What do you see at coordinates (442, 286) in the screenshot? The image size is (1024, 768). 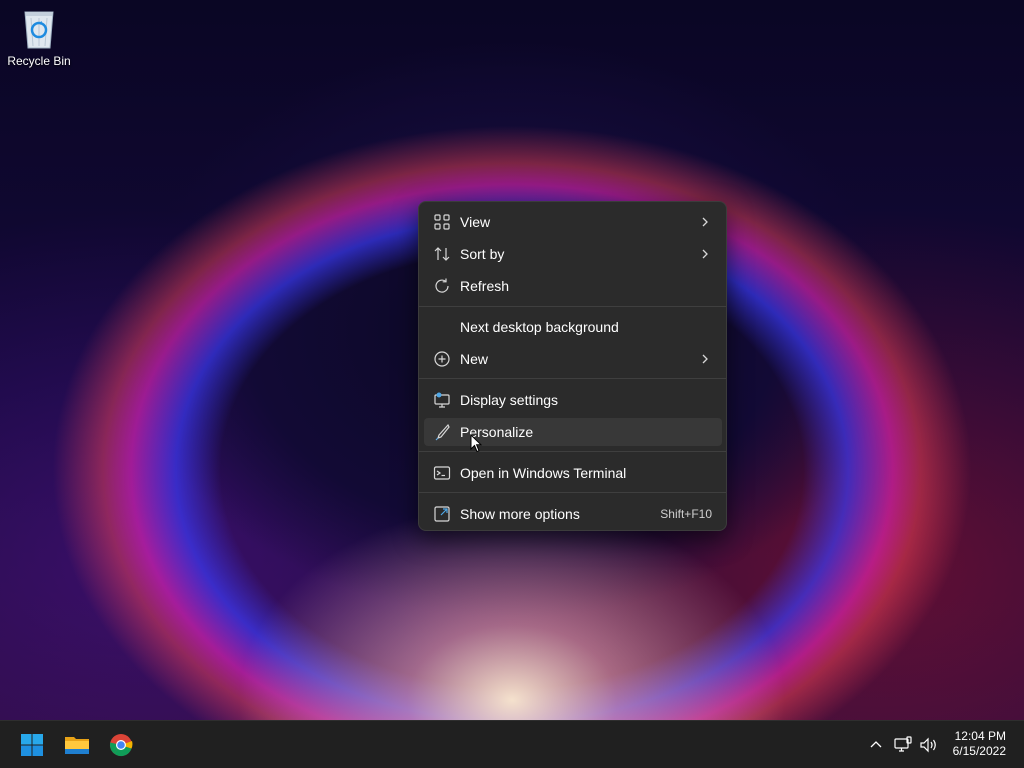 I see `refresh-icon` at bounding box center [442, 286].